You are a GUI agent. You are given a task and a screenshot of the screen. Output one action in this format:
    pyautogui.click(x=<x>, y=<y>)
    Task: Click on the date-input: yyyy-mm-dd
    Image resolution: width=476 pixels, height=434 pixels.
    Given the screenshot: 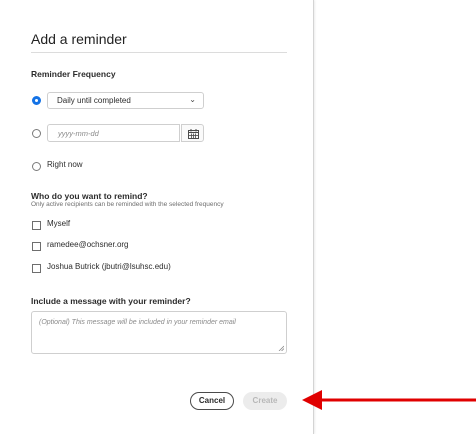 What is the action you would take?
    pyautogui.click(x=113, y=133)
    